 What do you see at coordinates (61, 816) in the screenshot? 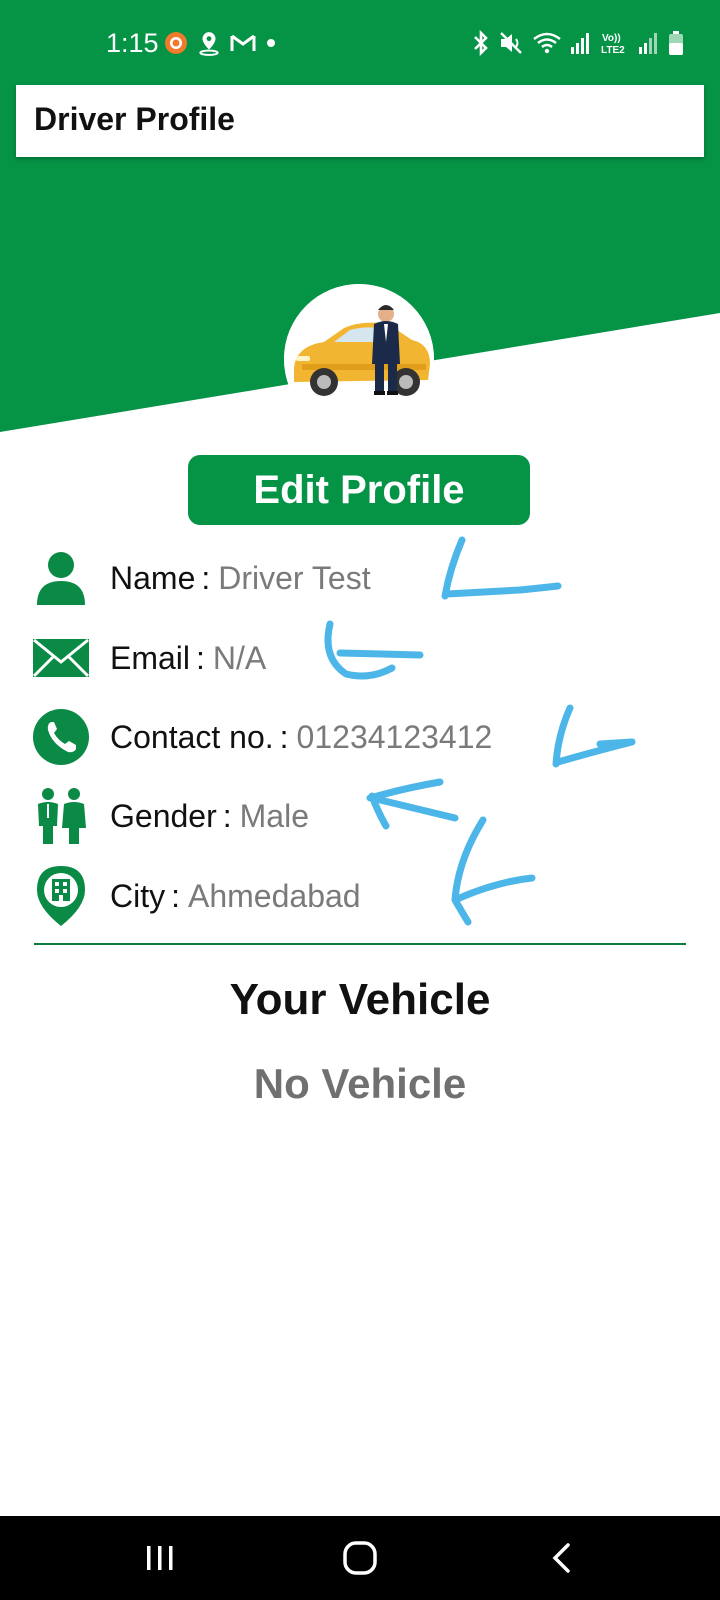
I see `gender-icon` at bounding box center [61, 816].